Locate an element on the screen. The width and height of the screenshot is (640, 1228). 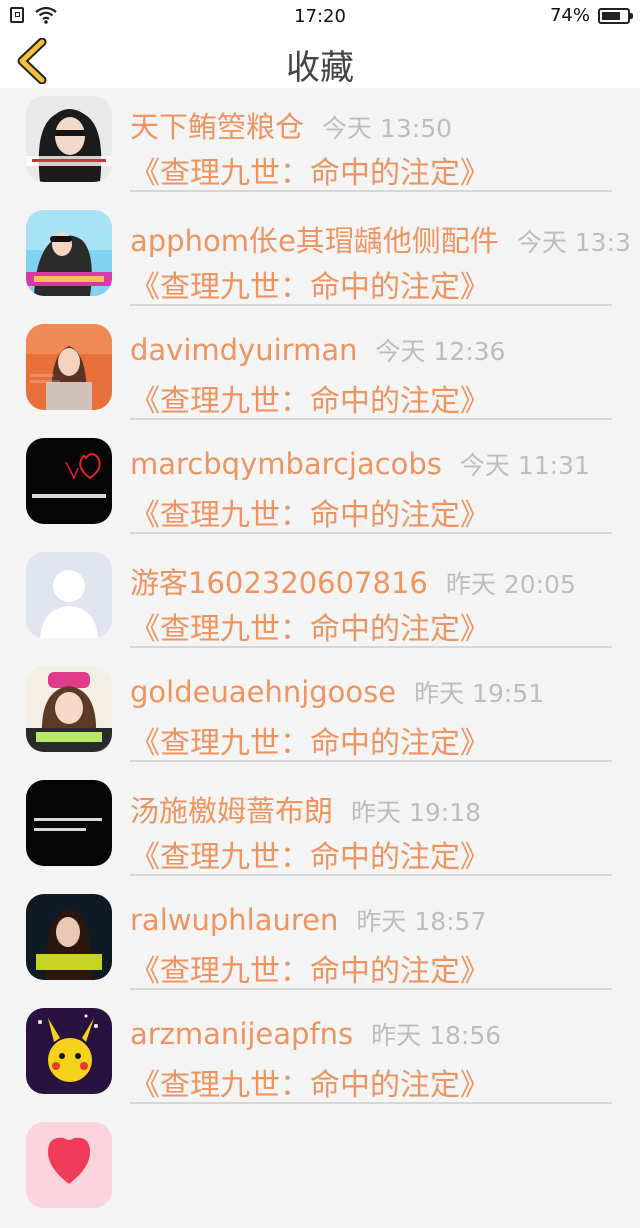
list-item: 游客1602320607816 昨天 20:05 《查理九世：命中的注定》 is located at coordinates (320, 601).